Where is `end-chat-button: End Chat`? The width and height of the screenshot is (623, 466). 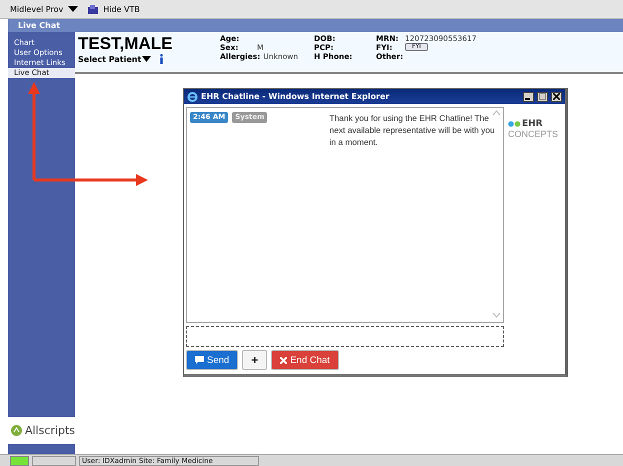
end-chat-button: End Chat is located at coordinates (305, 360).